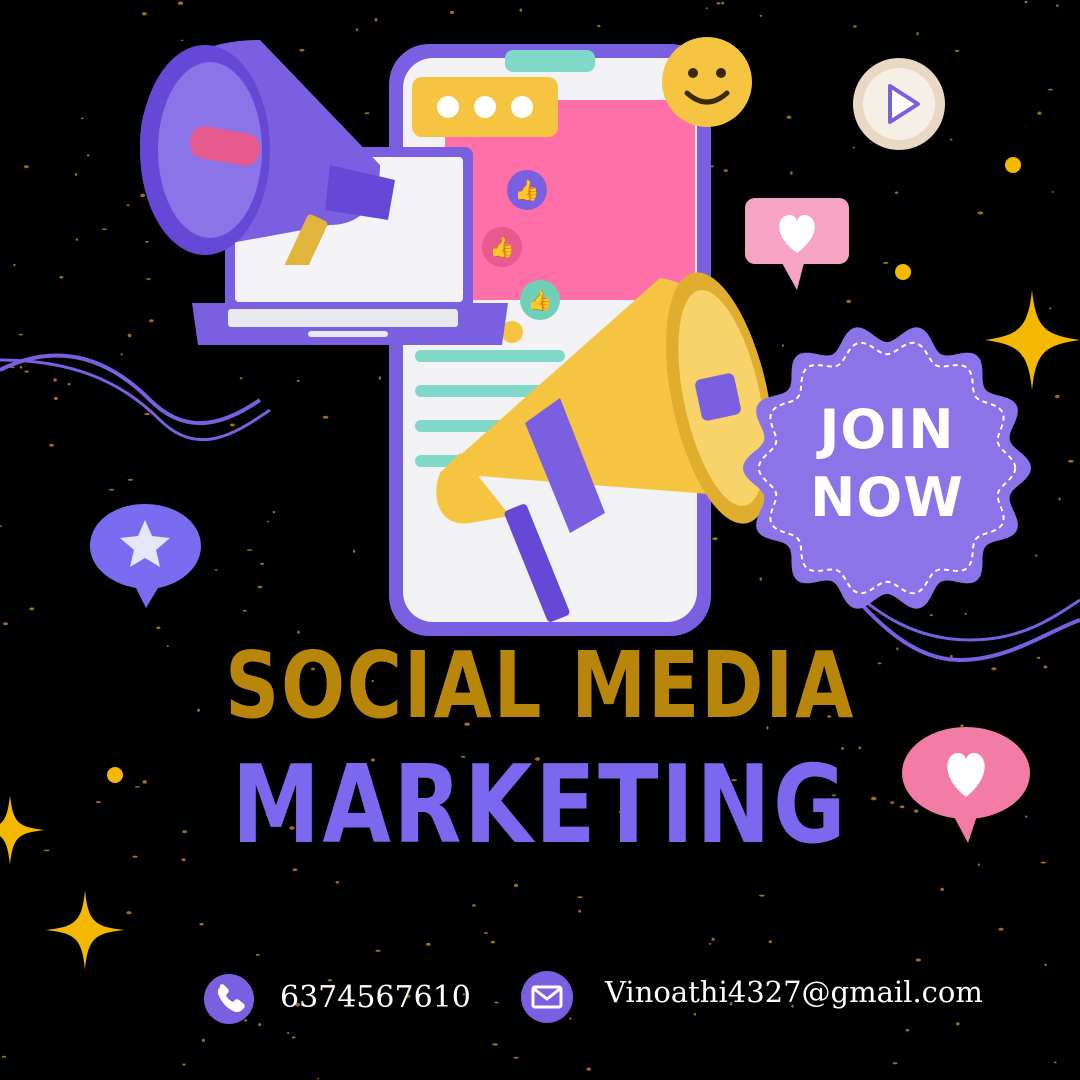 The height and width of the screenshot is (1080, 1080). I want to click on thumbs-up-icon: 👍, so click(527, 190).